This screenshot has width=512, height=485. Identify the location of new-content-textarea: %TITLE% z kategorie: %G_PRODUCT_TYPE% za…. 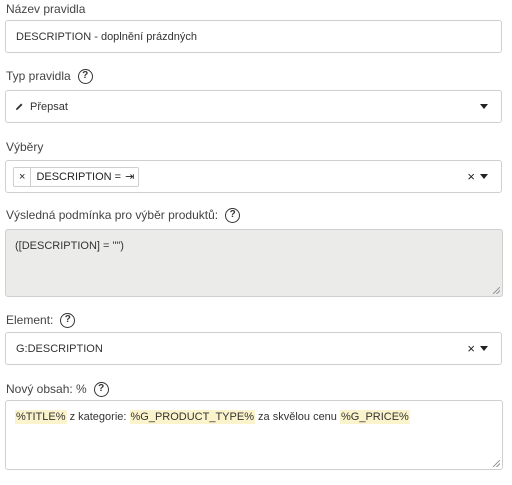
(254, 435).